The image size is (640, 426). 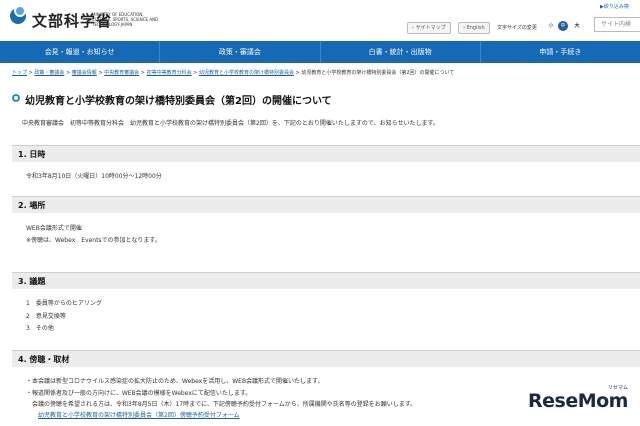 I want to click on sitemap-label: サイトマップ, so click(x=430, y=28).